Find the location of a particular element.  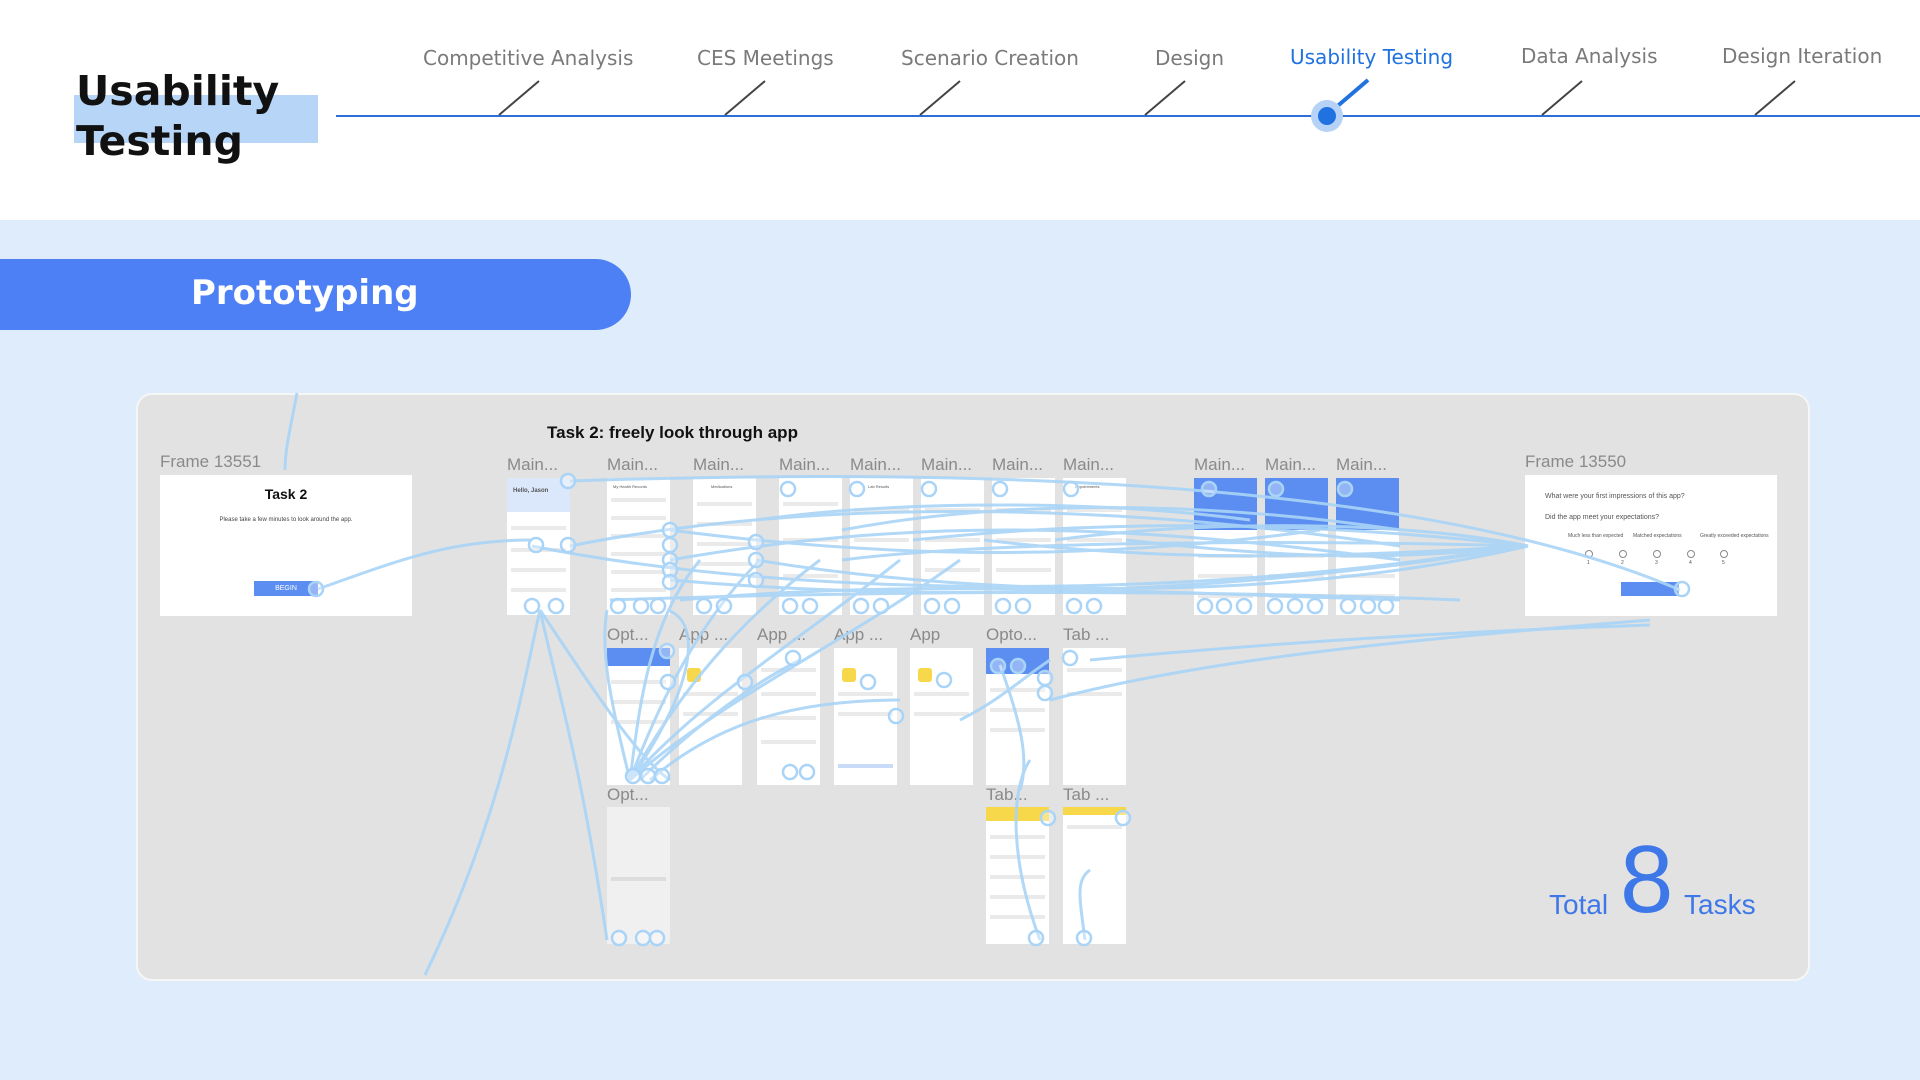

task-count: 8 is located at coordinates (1647, 879).